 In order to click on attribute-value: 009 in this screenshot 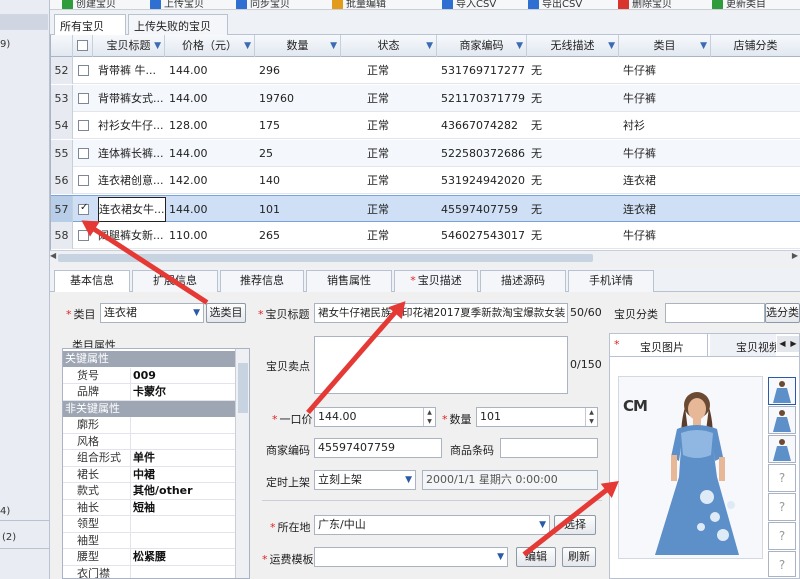, I will do `click(144, 376)`.